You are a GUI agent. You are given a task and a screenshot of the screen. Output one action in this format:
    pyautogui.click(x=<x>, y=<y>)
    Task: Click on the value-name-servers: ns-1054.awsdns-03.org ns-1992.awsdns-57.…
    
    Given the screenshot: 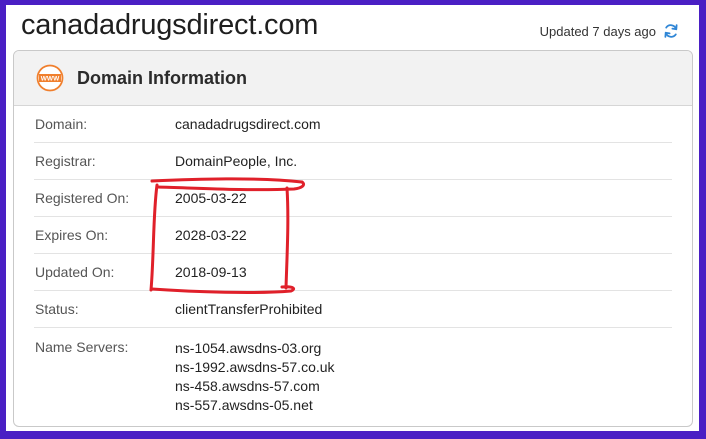 What is the action you would take?
    pyautogui.click(x=423, y=377)
    